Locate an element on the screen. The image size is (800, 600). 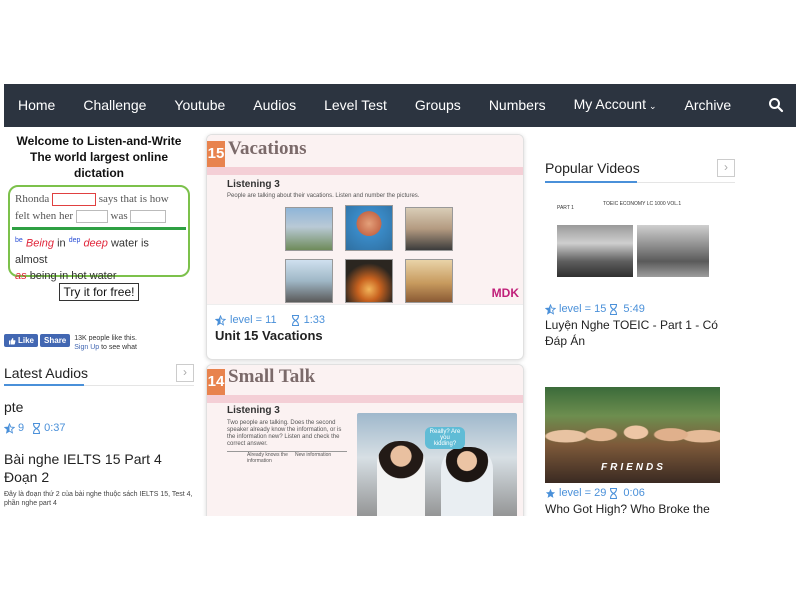
search-icon is located at coordinates (776, 105).